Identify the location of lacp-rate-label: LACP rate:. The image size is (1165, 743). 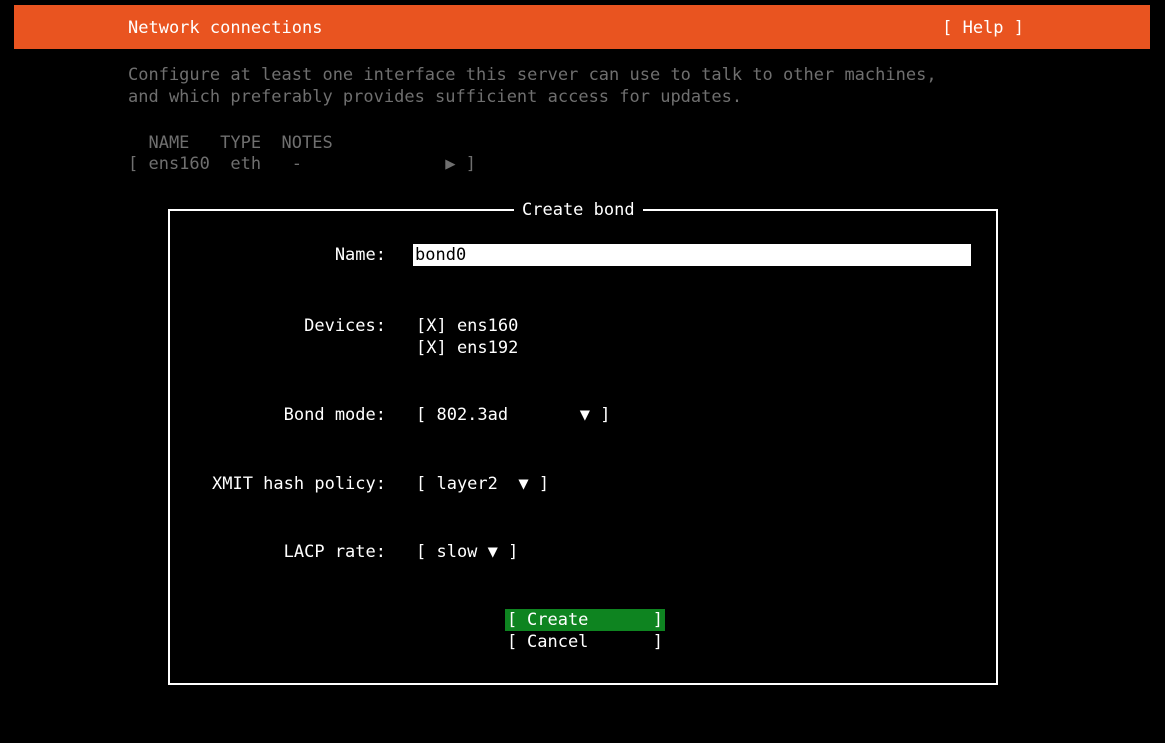
(334, 552).